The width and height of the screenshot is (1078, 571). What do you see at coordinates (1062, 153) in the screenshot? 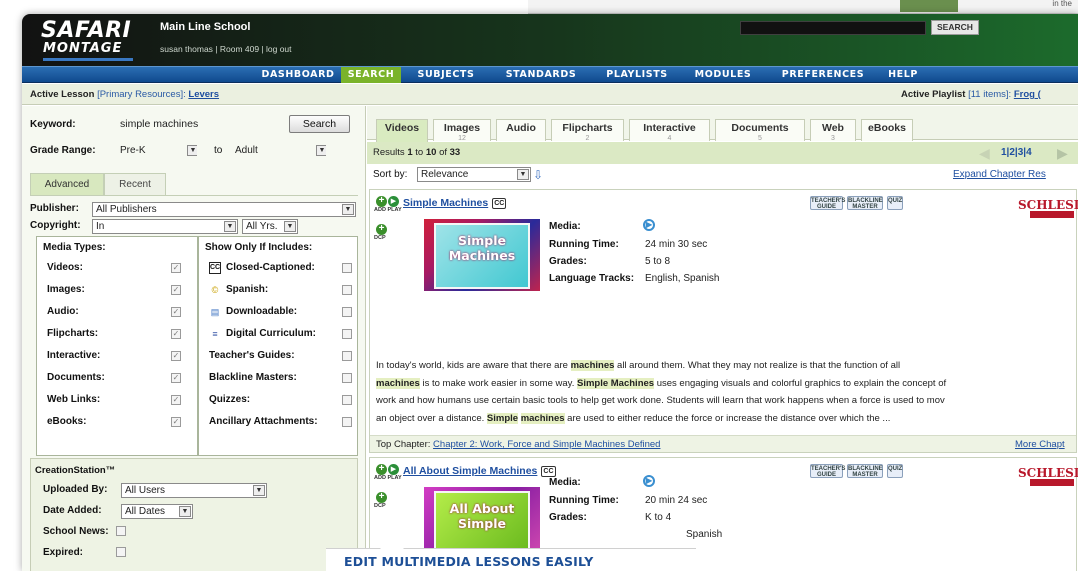
I see `next-page-icon: ▶` at bounding box center [1062, 153].